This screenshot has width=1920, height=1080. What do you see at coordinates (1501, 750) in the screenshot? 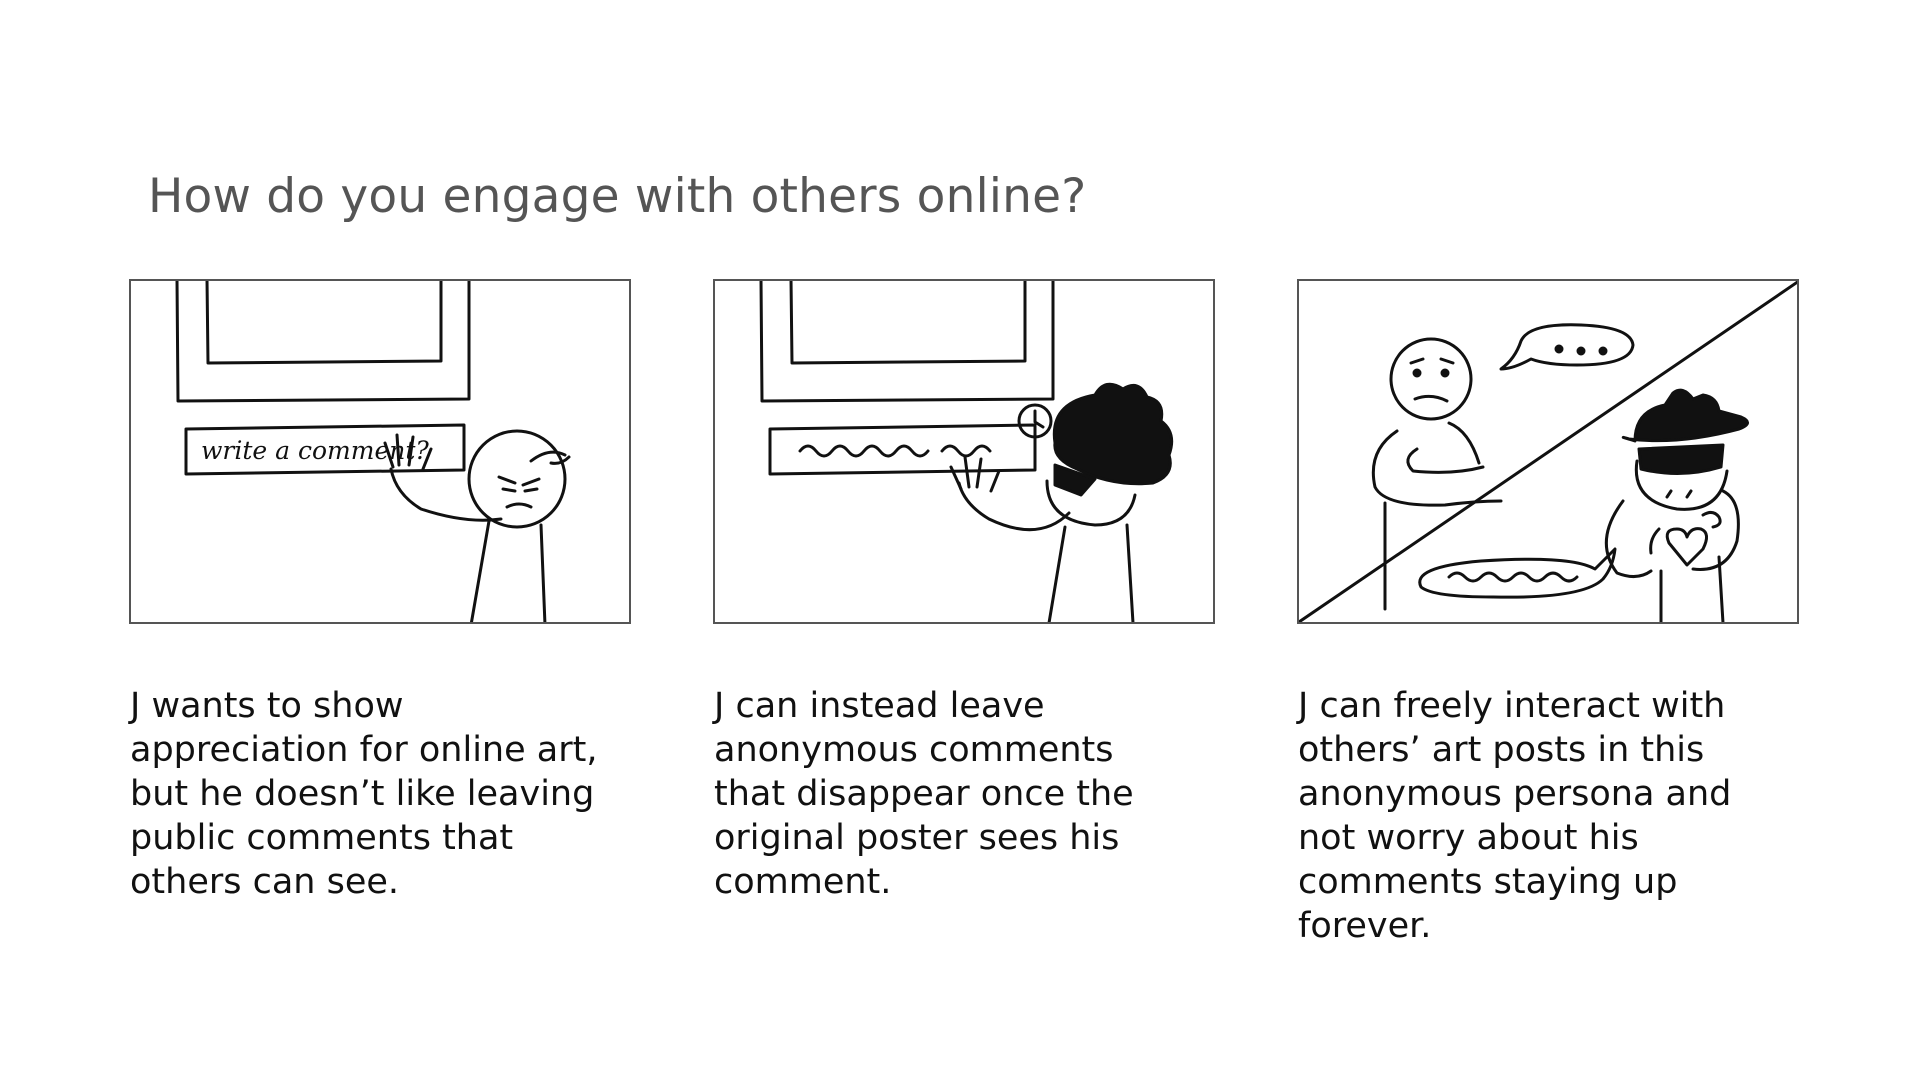
I see `caption-line: others’ art posts in this` at bounding box center [1501, 750].